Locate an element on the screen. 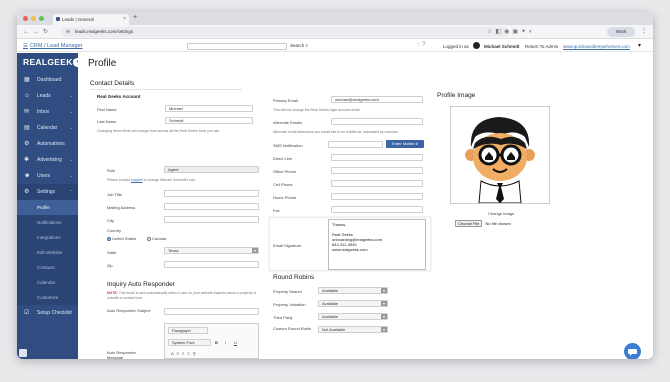  font-select: System Font is located at coordinates (189, 342).